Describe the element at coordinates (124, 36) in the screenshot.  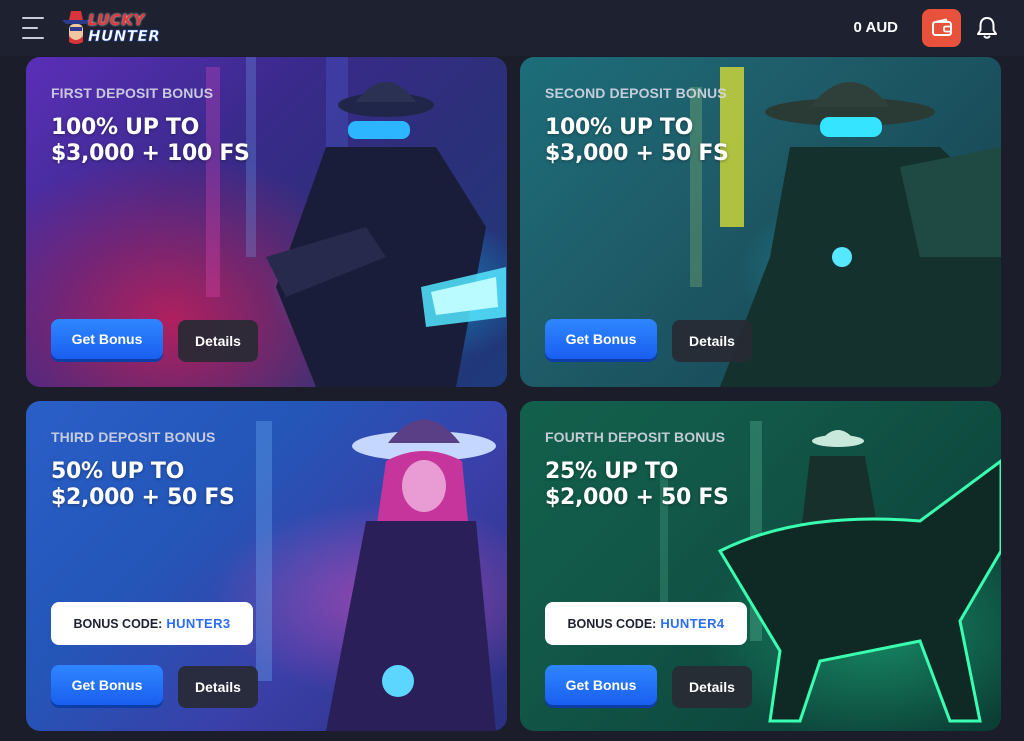
I see `logo-line2: HUNTER` at that location.